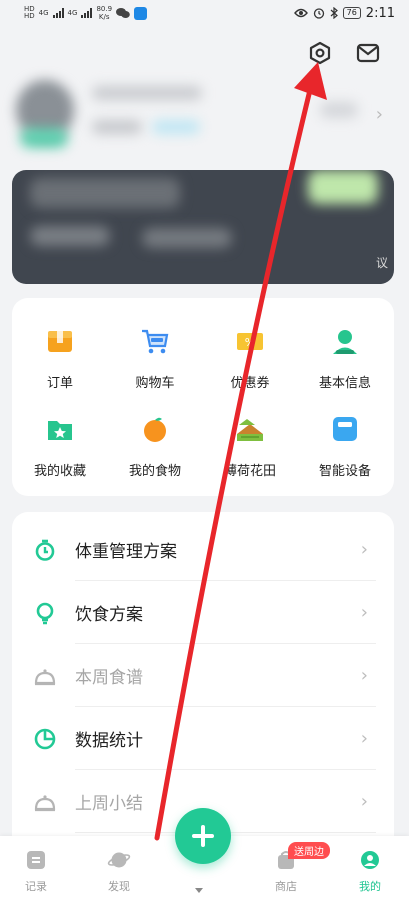  Describe the element at coordinates (141, 13) in the screenshot. I see `app-notification-icon` at that location.